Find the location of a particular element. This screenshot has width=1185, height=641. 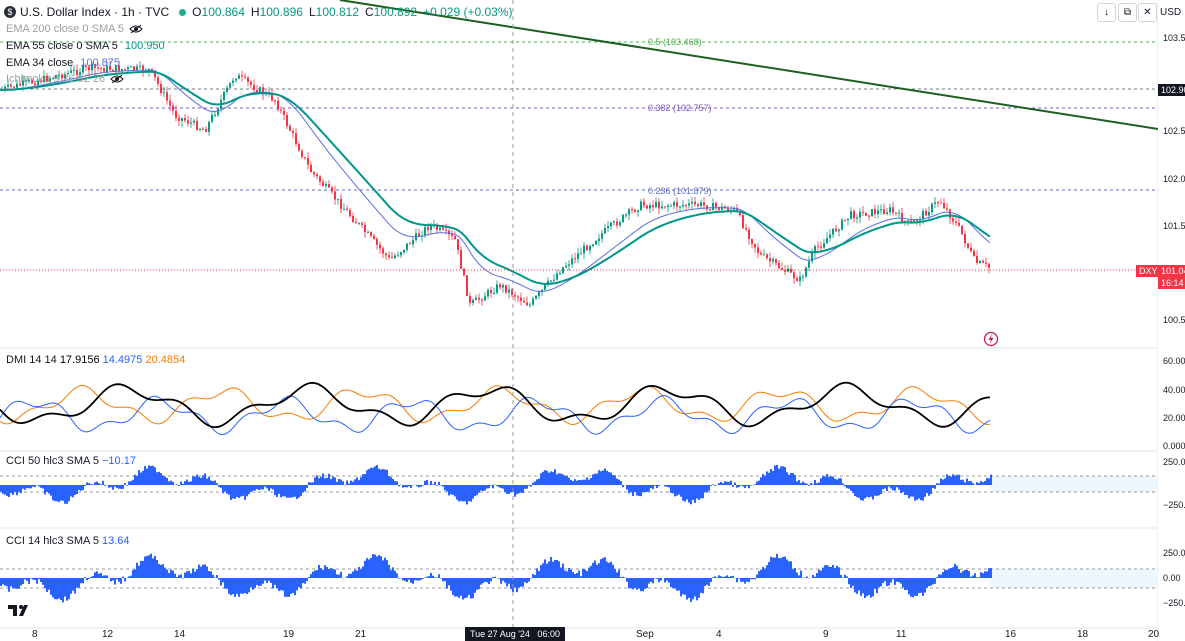

dmi-legend: DMI 14 14 17.9156 14.4975 20.4854 is located at coordinates (95, 360).